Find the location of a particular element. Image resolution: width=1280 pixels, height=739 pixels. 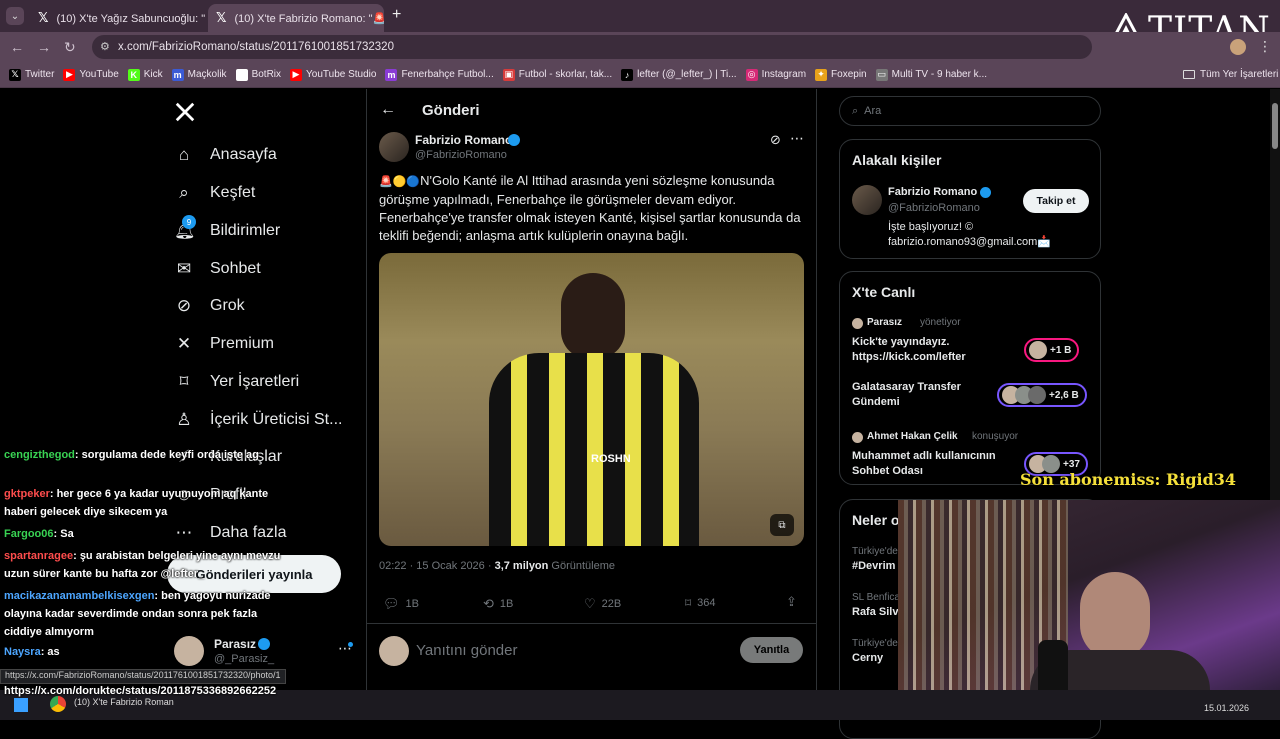

sidebar-item: 🔔︎ 9 Bildirimler is located at coordinates (227, 230).